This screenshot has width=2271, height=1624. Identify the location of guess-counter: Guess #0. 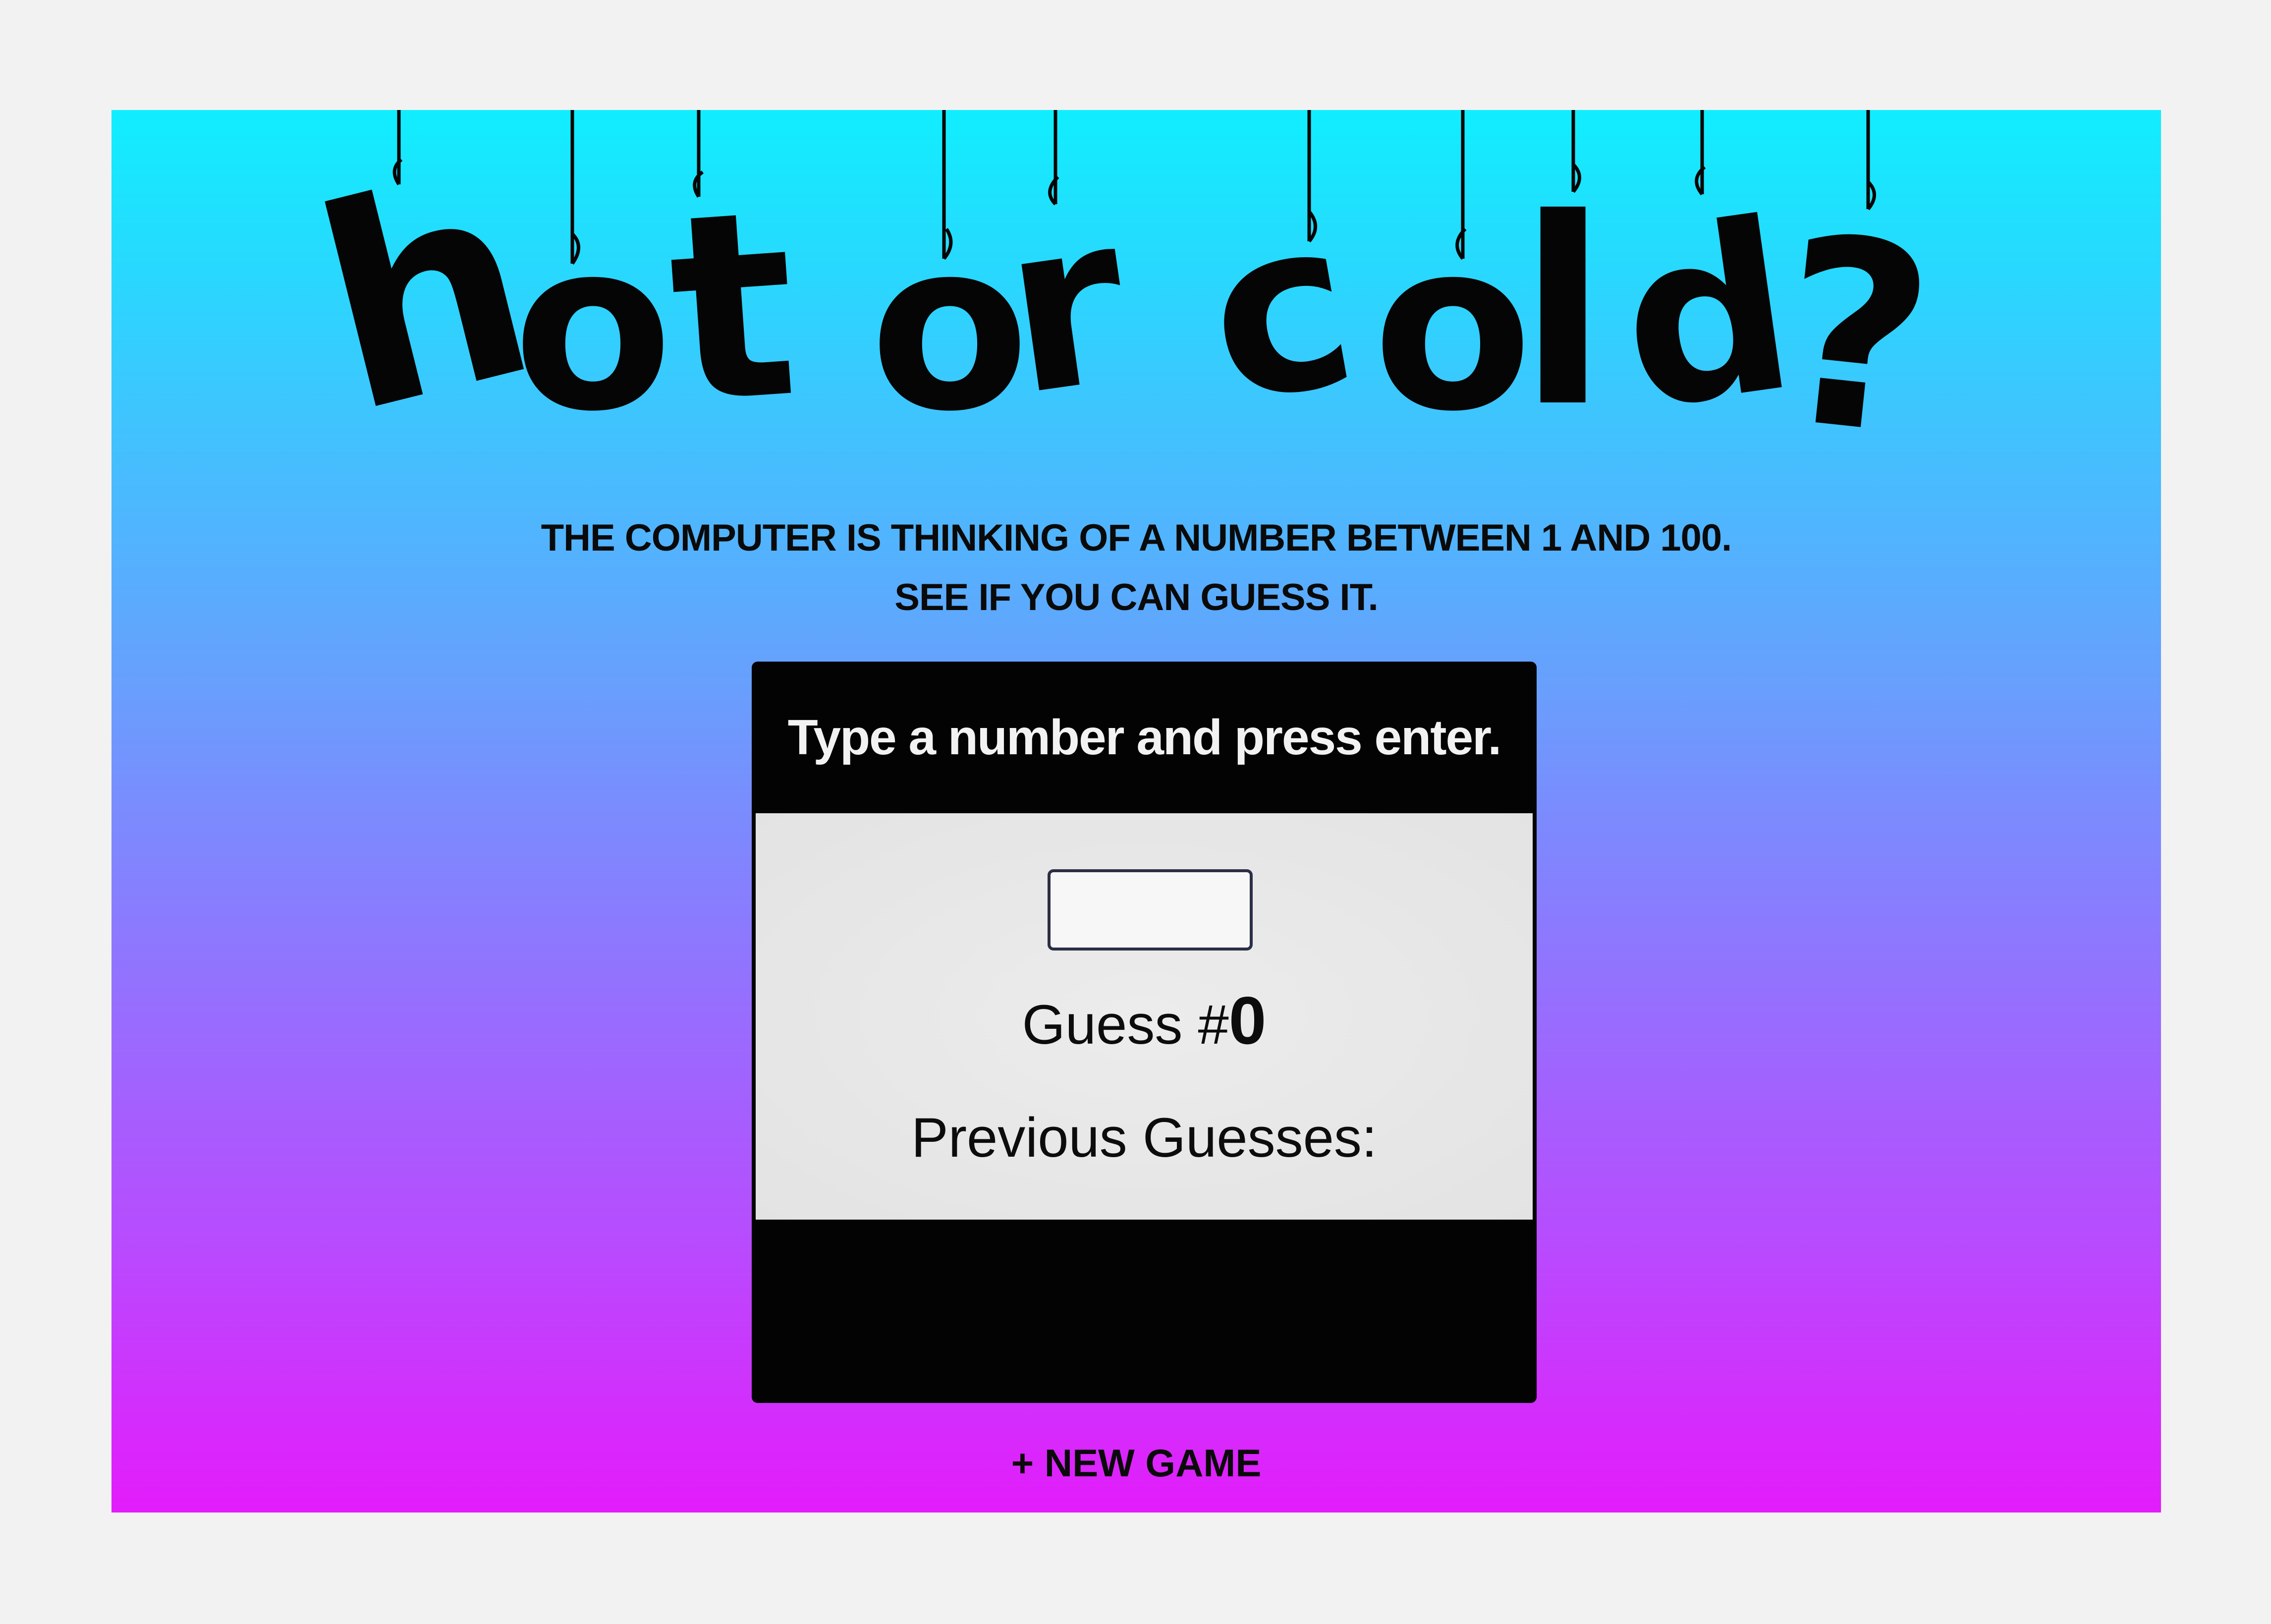
(1144, 1020).